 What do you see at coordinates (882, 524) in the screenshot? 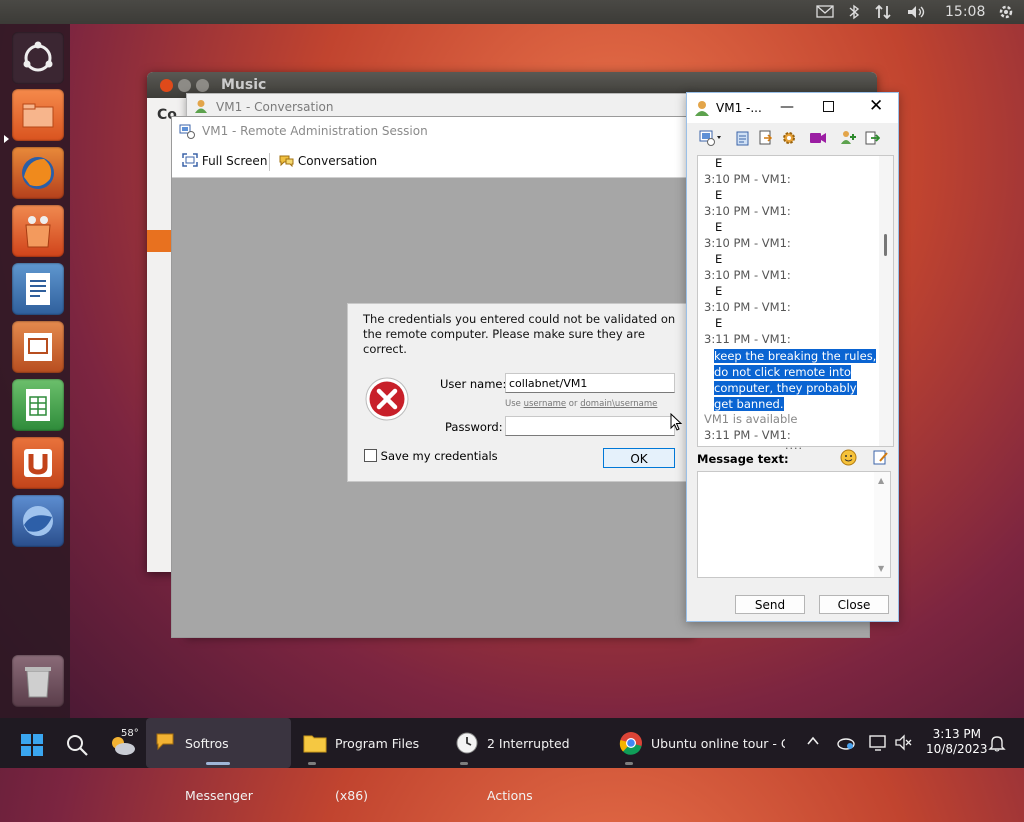
I see `input-scrollbar: ▲ ▼` at bounding box center [882, 524].